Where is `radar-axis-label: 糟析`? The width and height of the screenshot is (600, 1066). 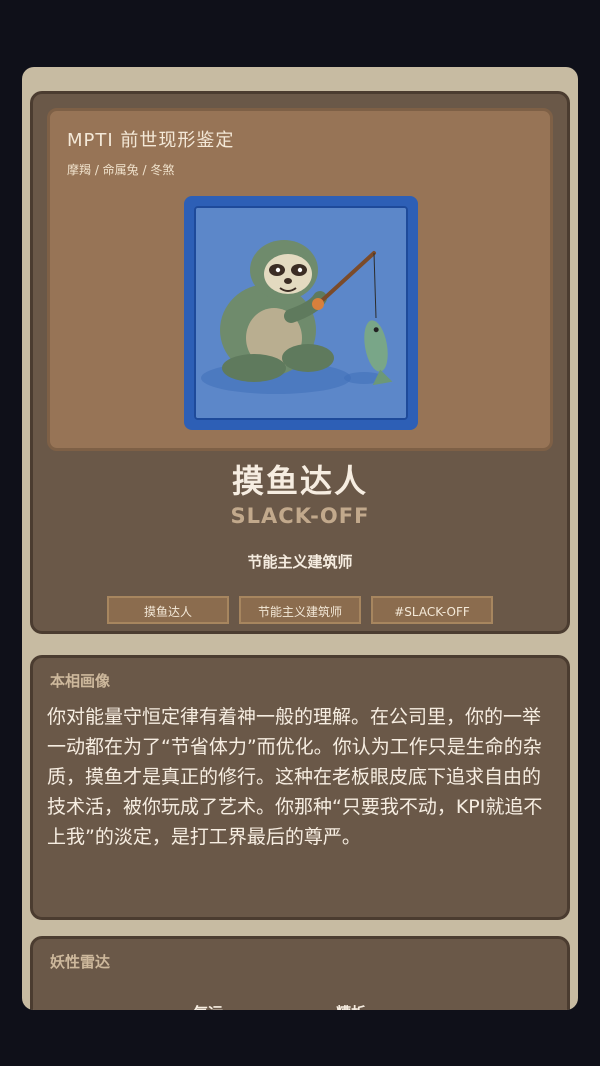
radar-axis-label: 糟析 is located at coordinates (351, 1006).